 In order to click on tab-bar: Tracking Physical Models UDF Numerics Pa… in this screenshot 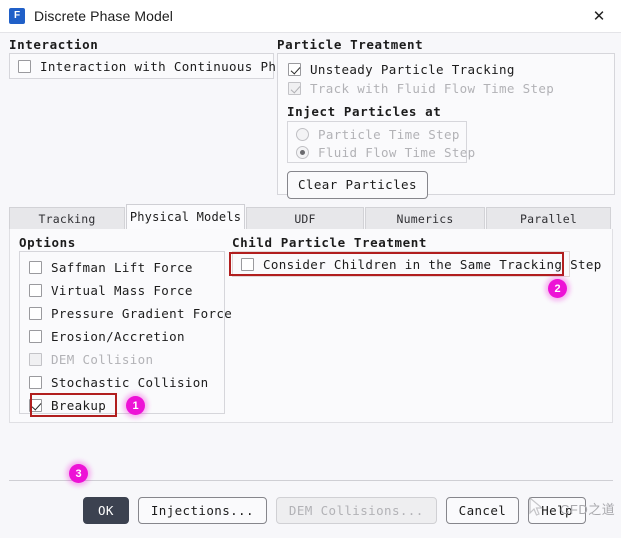, I will do `click(311, 216)`.